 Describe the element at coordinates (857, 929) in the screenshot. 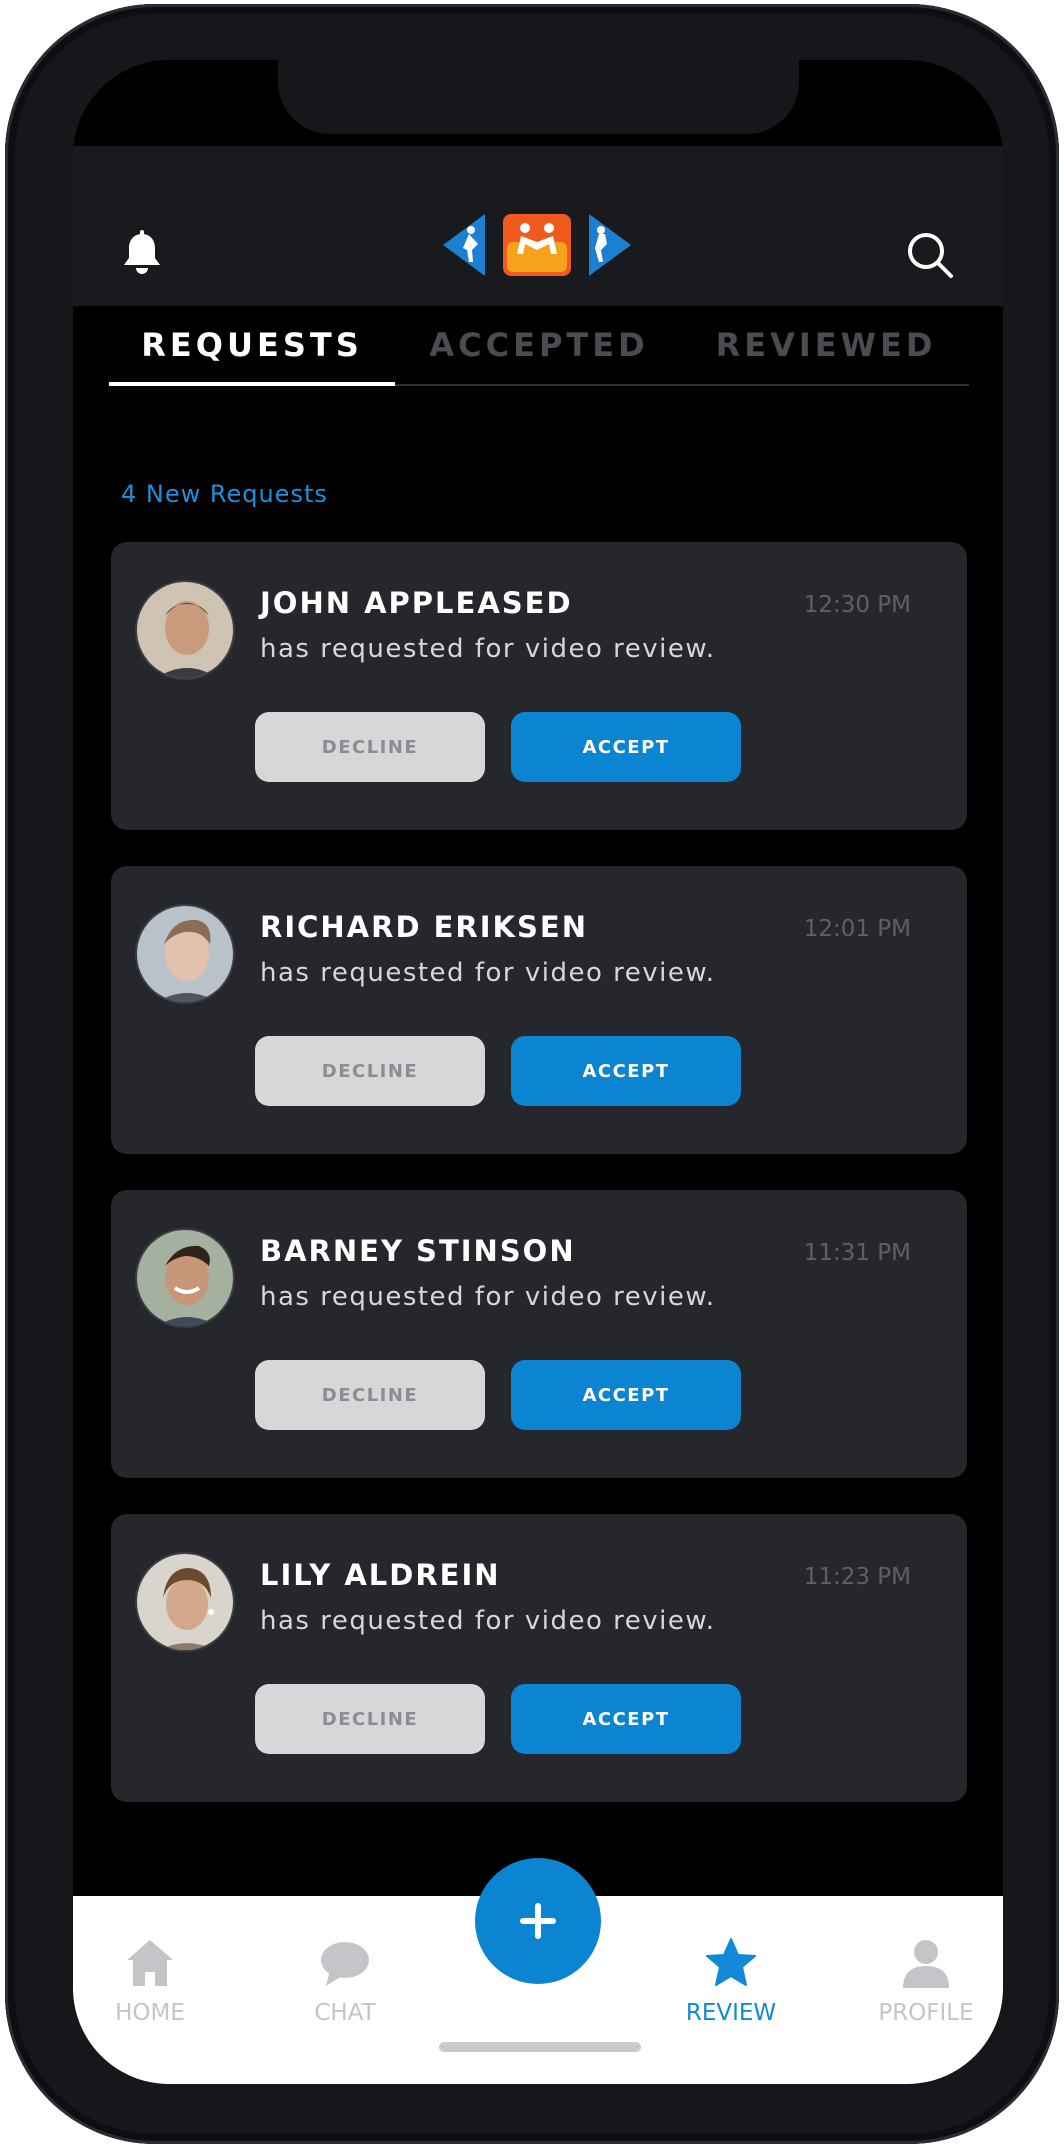

I see `request-time: 12:01 PM` at that location.